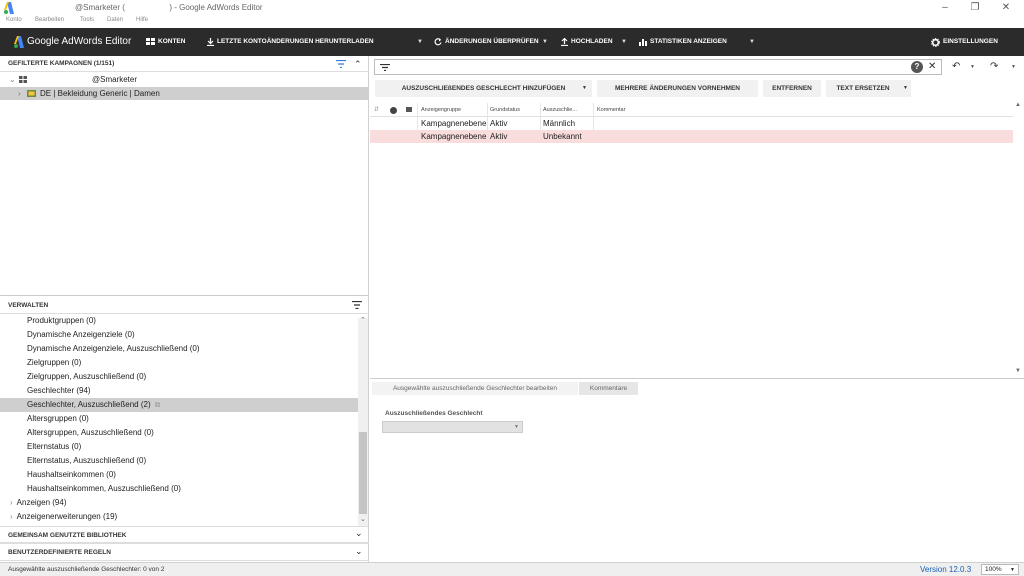 This screenshot has height=576, width=1024. I want to click on adwords-logo-icon, so click(19, 42).